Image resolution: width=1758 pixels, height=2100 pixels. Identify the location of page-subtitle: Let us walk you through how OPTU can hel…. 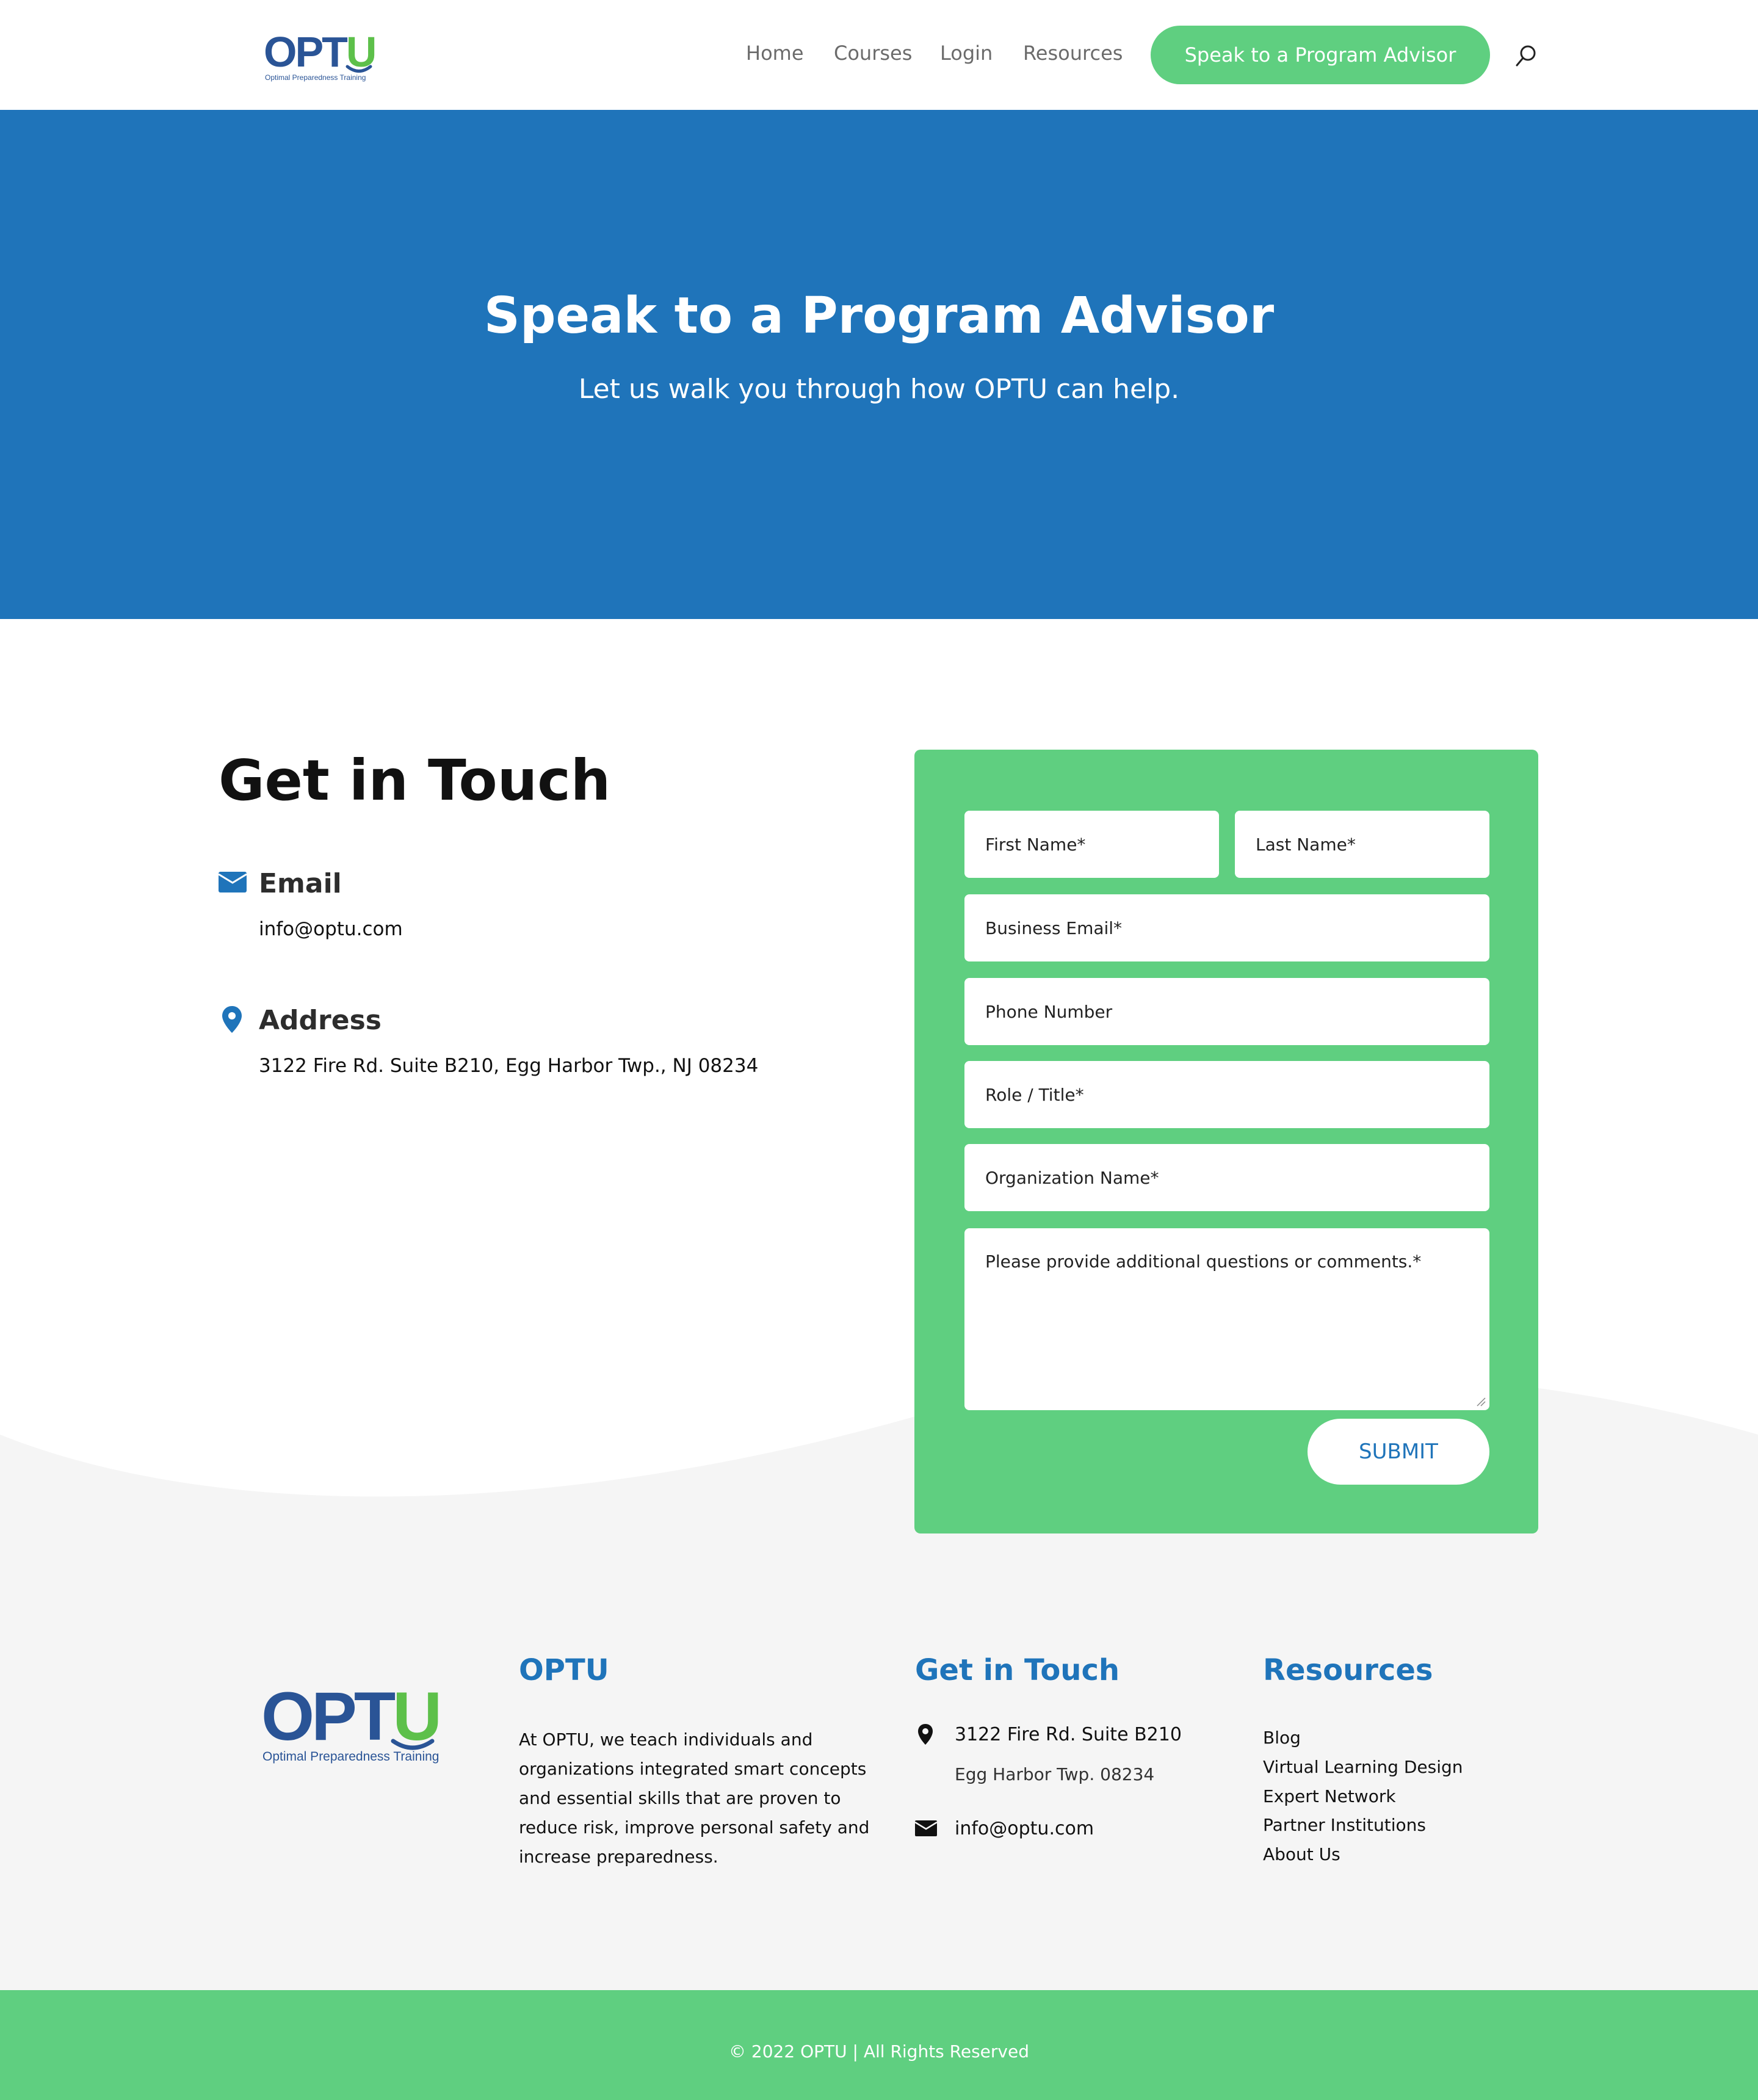
(879, 389).